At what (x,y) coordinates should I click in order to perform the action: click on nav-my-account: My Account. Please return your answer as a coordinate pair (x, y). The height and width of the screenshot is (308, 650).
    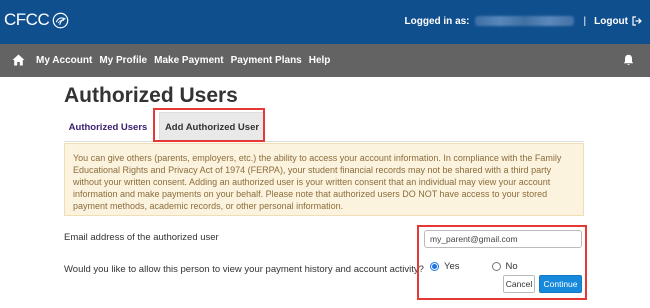
    Looking at the image, I should click on (64, 60).